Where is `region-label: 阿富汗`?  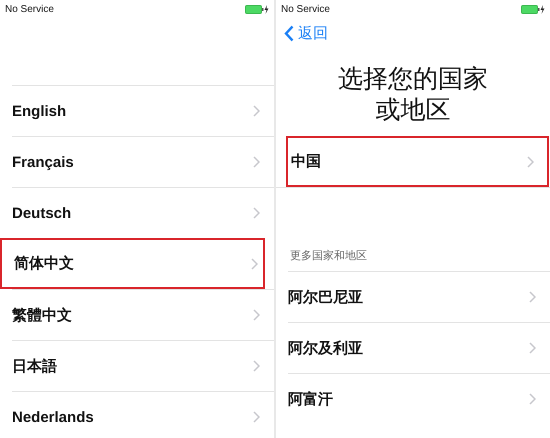
region-label: 阿富汗 is located at coordinates (310, 399).